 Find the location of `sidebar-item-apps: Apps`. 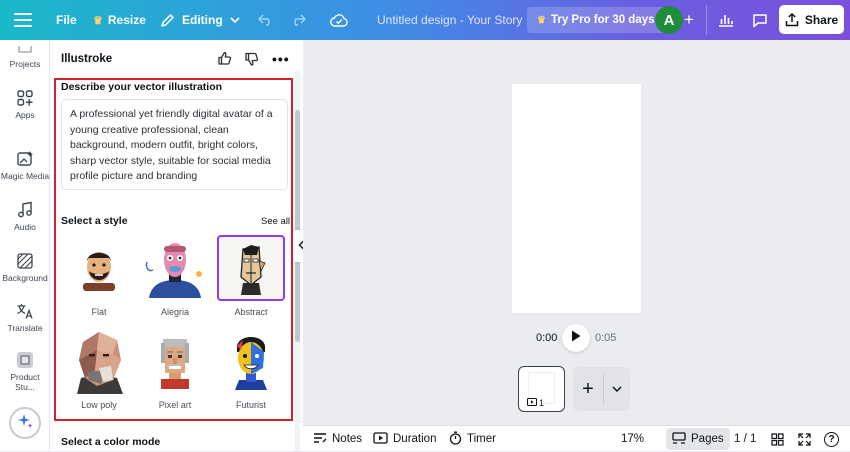

sidebar-item-apps: Apps is located at coordinates (25, 104).